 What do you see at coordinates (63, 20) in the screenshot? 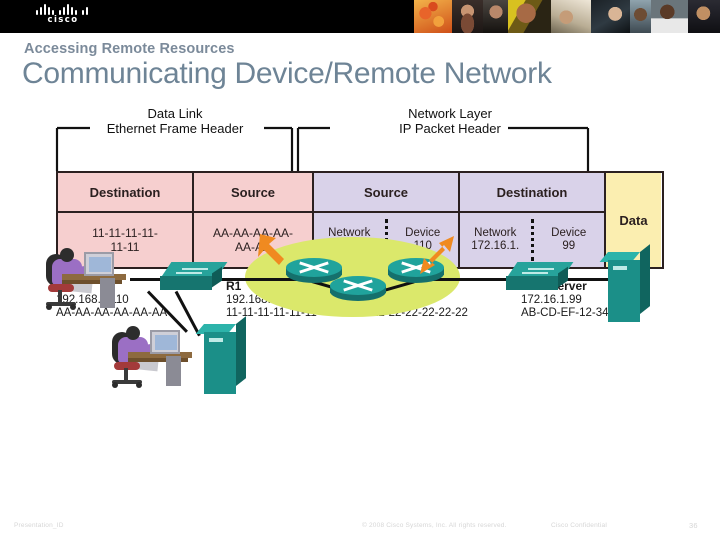
I see `cisco-wordmark: cisco` at bounding box center [63, 20].